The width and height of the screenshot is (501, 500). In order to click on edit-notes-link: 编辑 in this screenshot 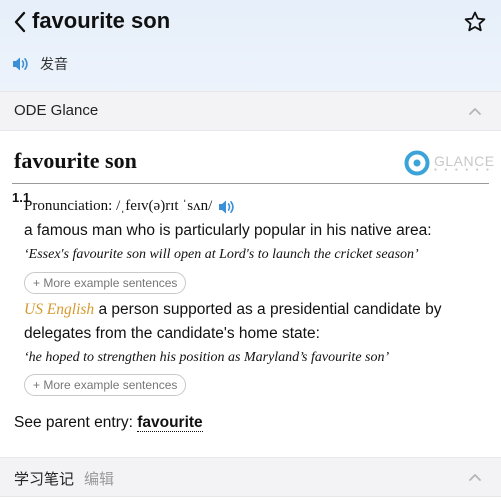, I will do `click(99, 479)`.